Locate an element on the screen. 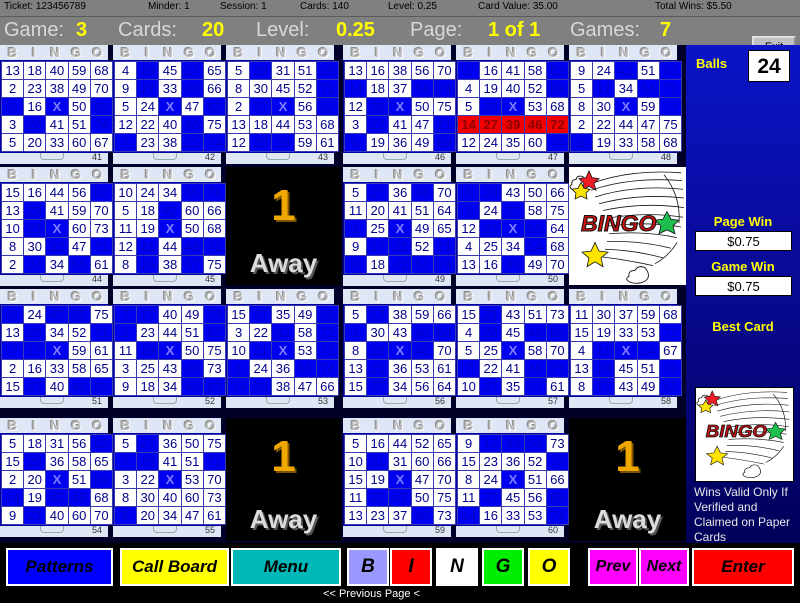  card-cell: 36 is located at coordinates (400, 368).